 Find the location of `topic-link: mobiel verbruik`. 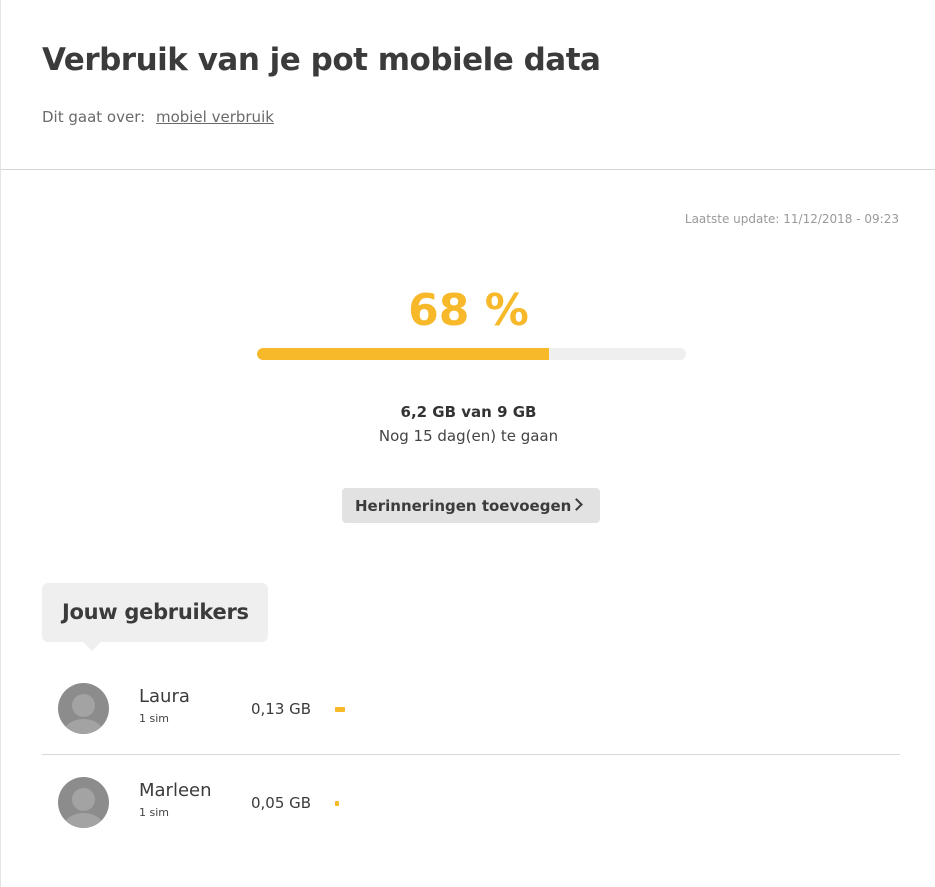

topic-link: mobiel verbruik is located at coordinates (215, 117).